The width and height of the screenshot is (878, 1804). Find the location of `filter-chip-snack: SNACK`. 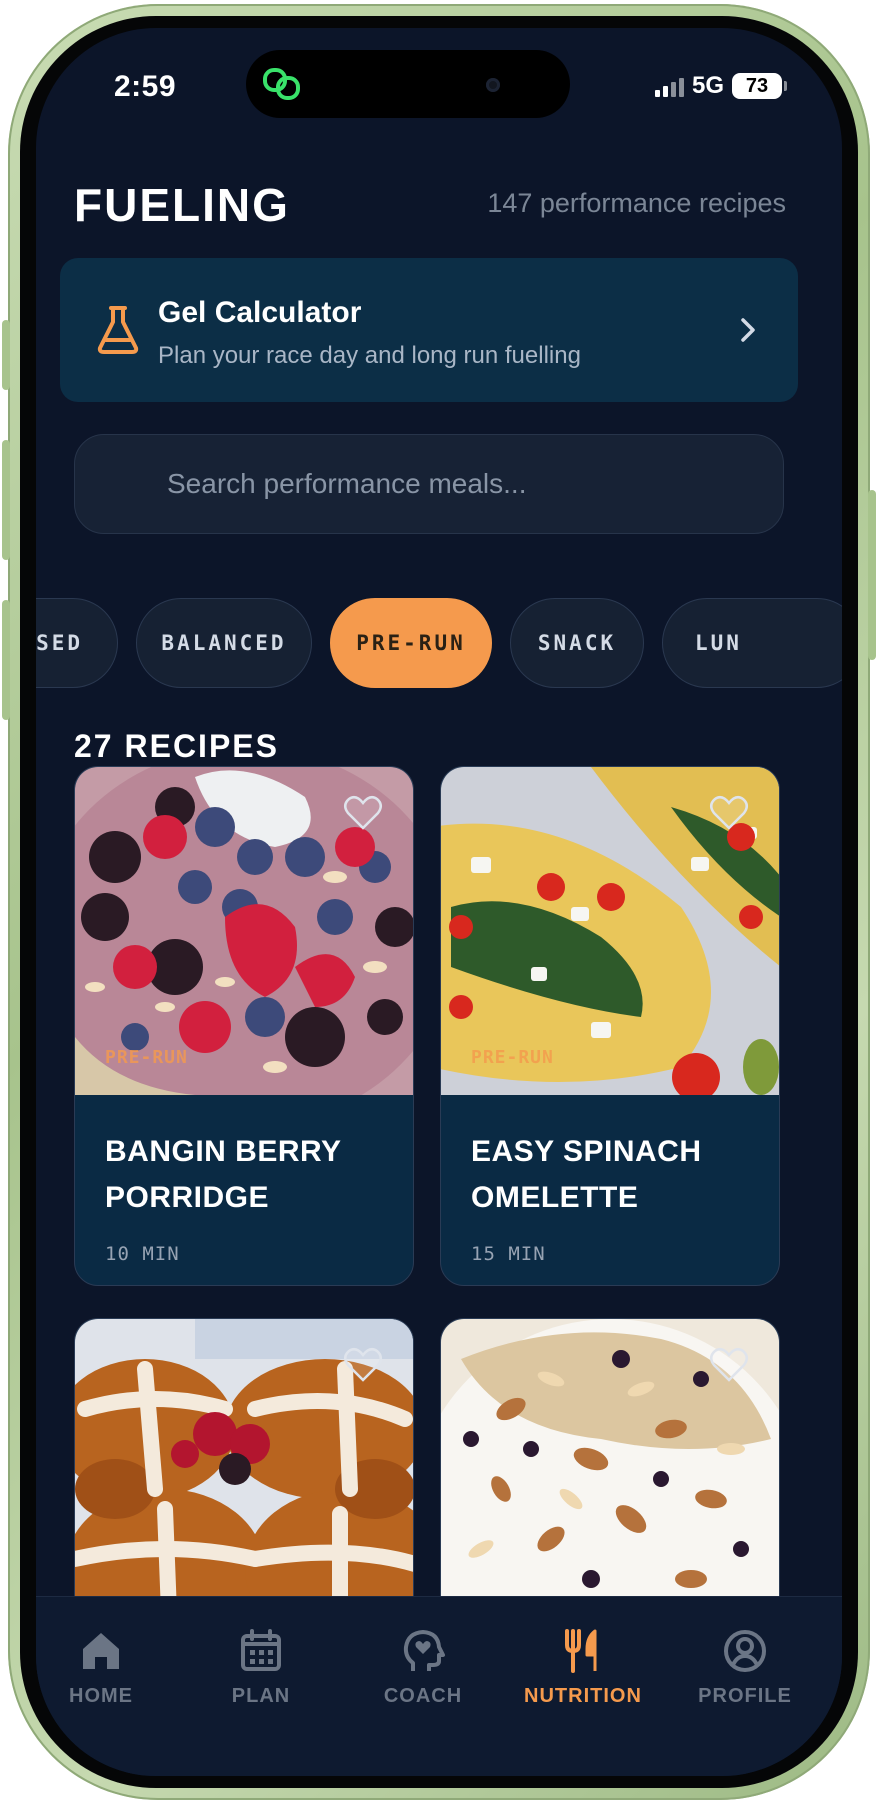

filter-chip-snack: SNACK is located at coordinates (577, 643).